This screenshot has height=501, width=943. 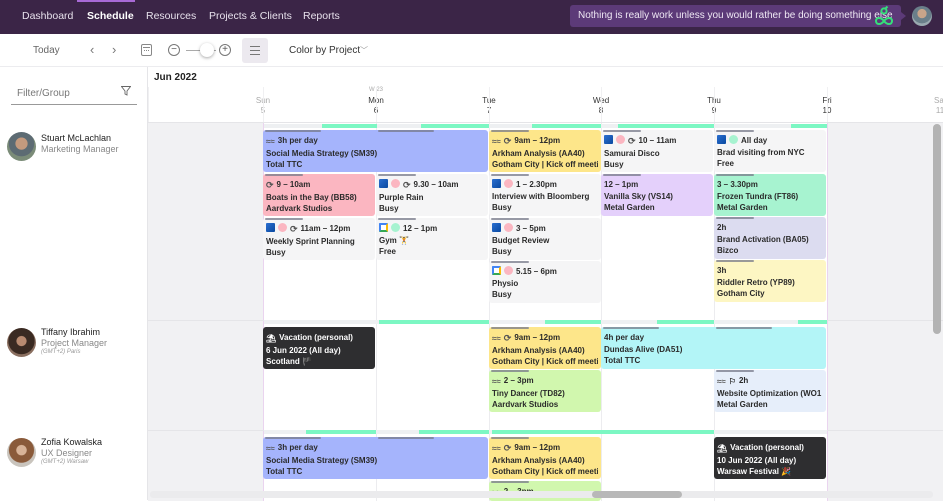 What do you see at coordinates (643, 349) in the screenshot?
I see `event-line: Dundas Alive (DA51)` at bounding box center [643, 349].